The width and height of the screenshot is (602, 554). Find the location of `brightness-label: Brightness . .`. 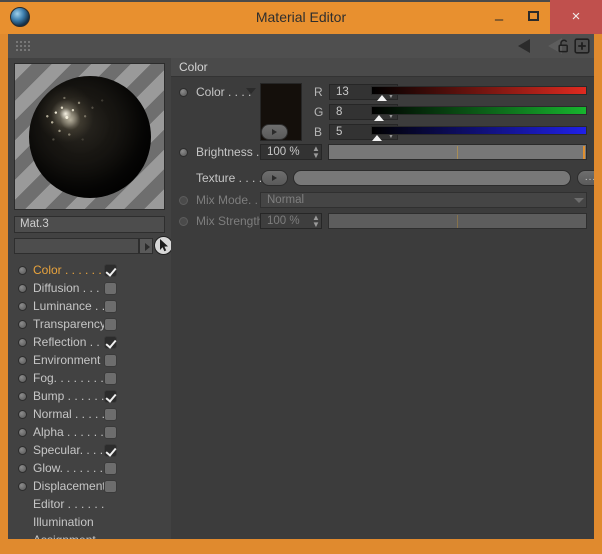

brightness-label: Brightness . . is located at coordinates (231, 152).